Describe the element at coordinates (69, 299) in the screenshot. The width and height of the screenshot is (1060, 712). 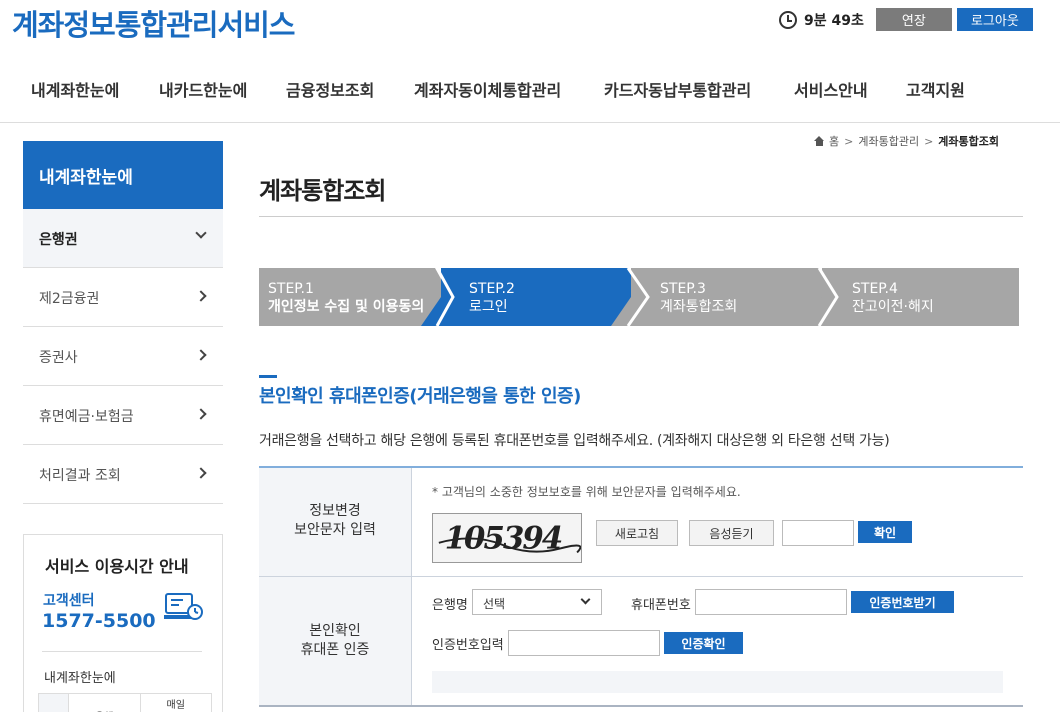
I see `sidebar-item-label: 제2금융권` at that location.